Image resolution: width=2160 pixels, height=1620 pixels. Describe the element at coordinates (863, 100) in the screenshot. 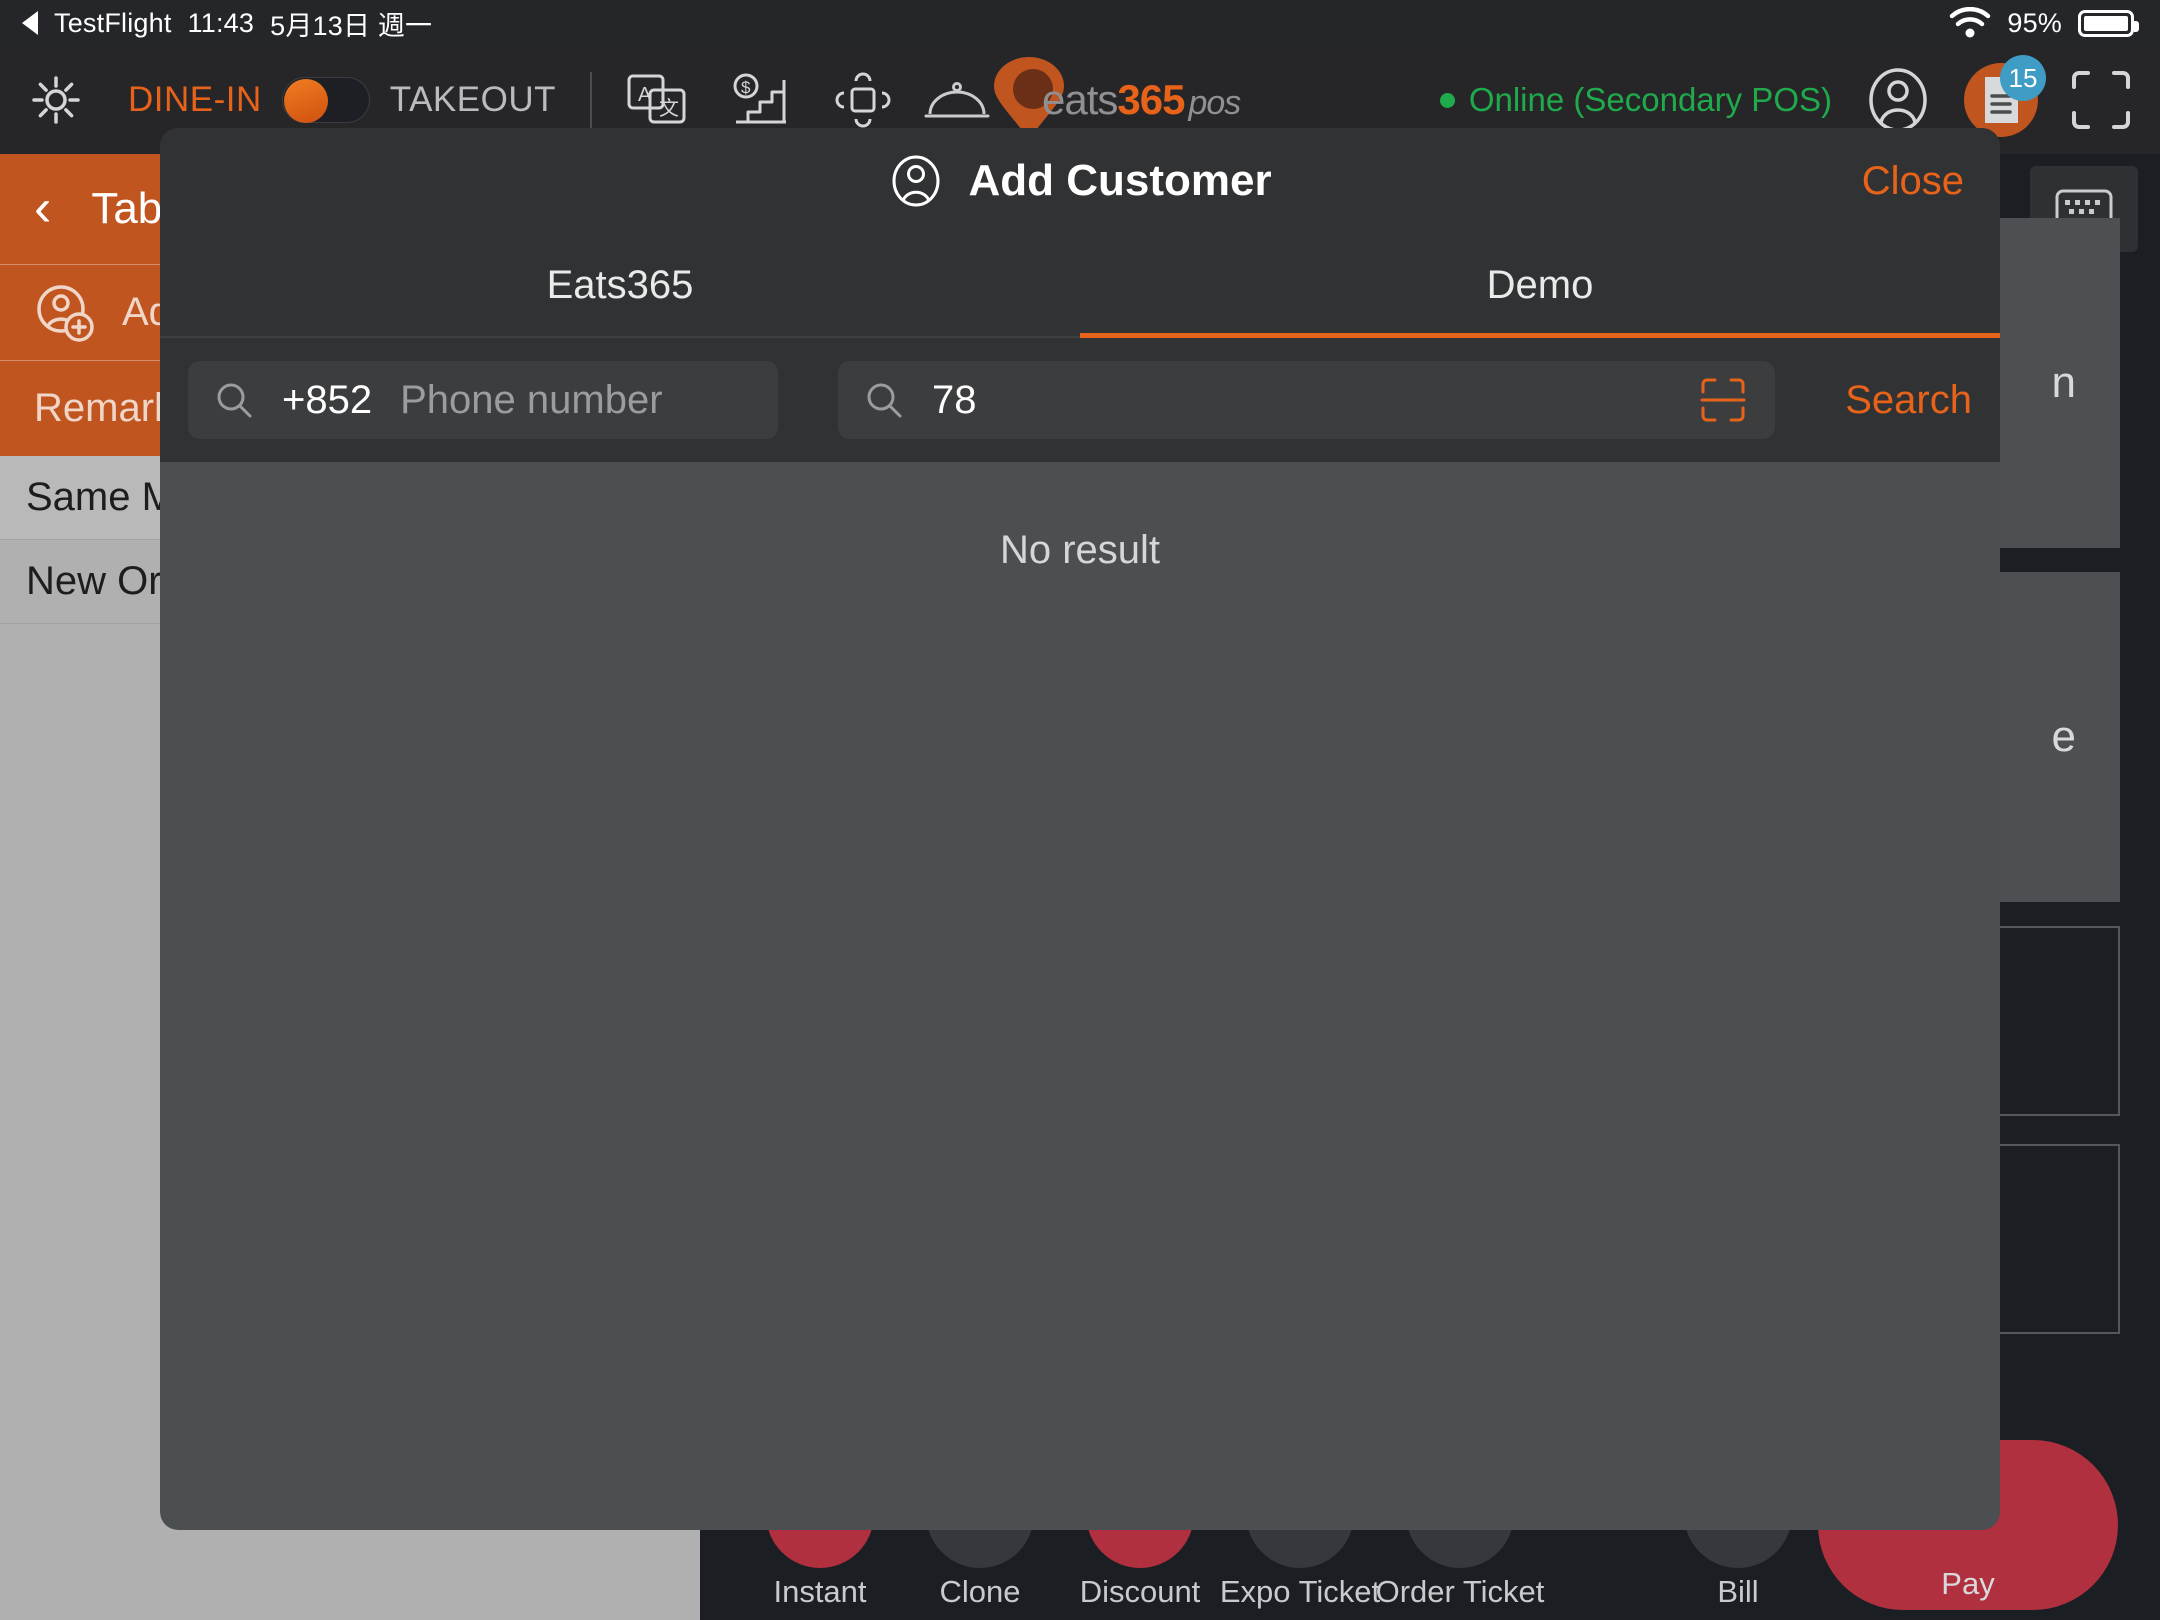

I see `table-layout-icon` at that location.